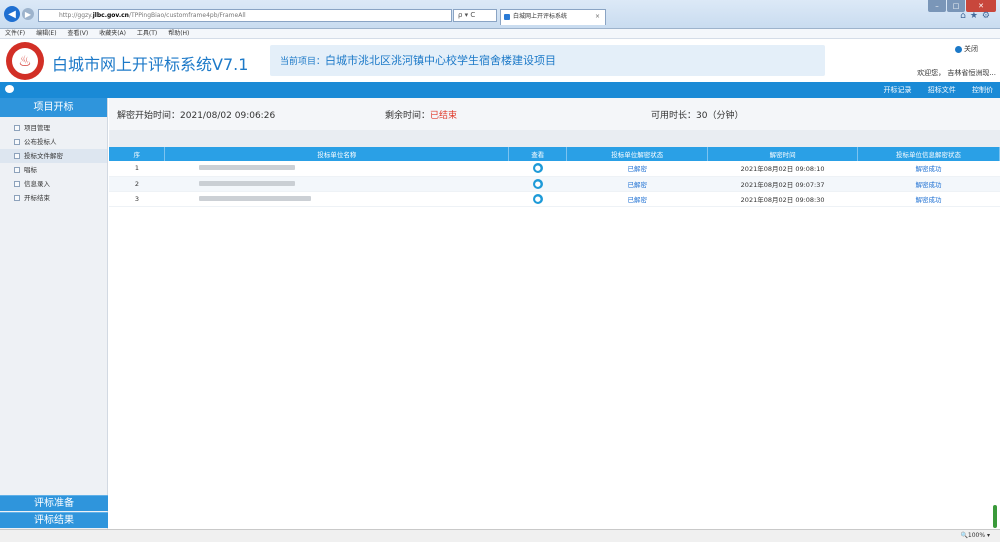  Describe the element at coordinates (150, 64) in the screenshot. I see `app-title: 白城市网上开评标系统V7.1` at that location.